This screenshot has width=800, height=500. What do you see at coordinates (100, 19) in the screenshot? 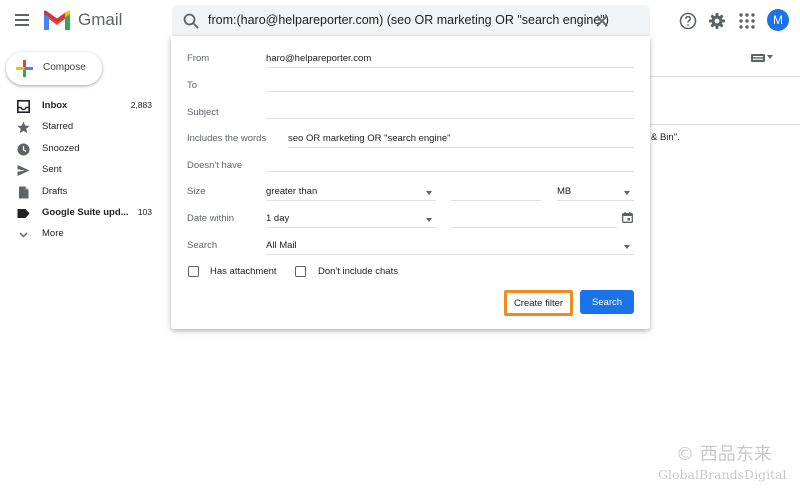
I see `app-name: Gmail` at bounding box center [100, 19].